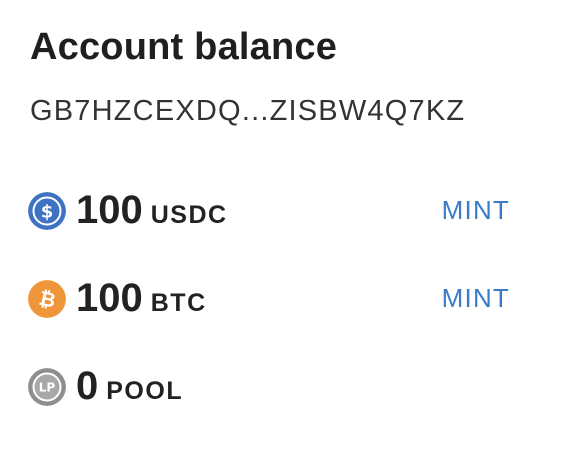  Describe the element at coordinates (273, 386) in the screenshot. I see `balance-row-pool: LP 0 POOL` at that location.